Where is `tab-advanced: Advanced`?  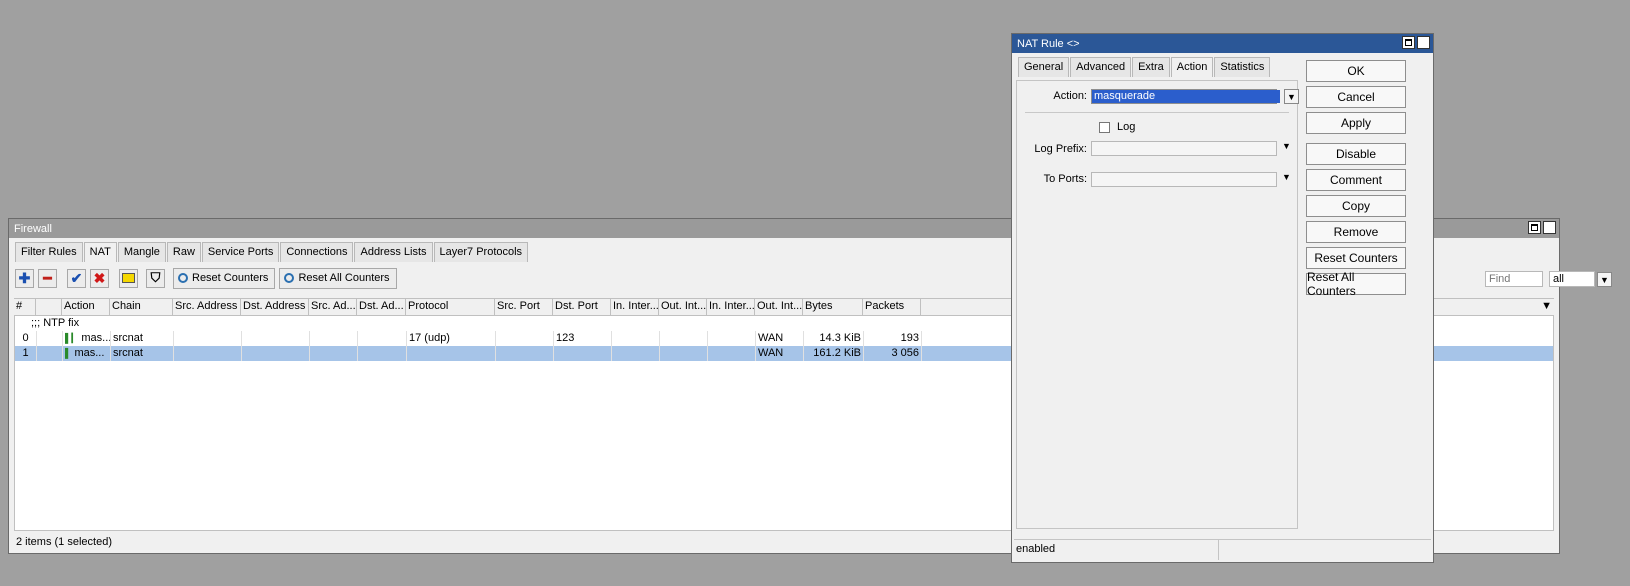
tab-advanced: Advanced is located at coordinates (1101, 67).